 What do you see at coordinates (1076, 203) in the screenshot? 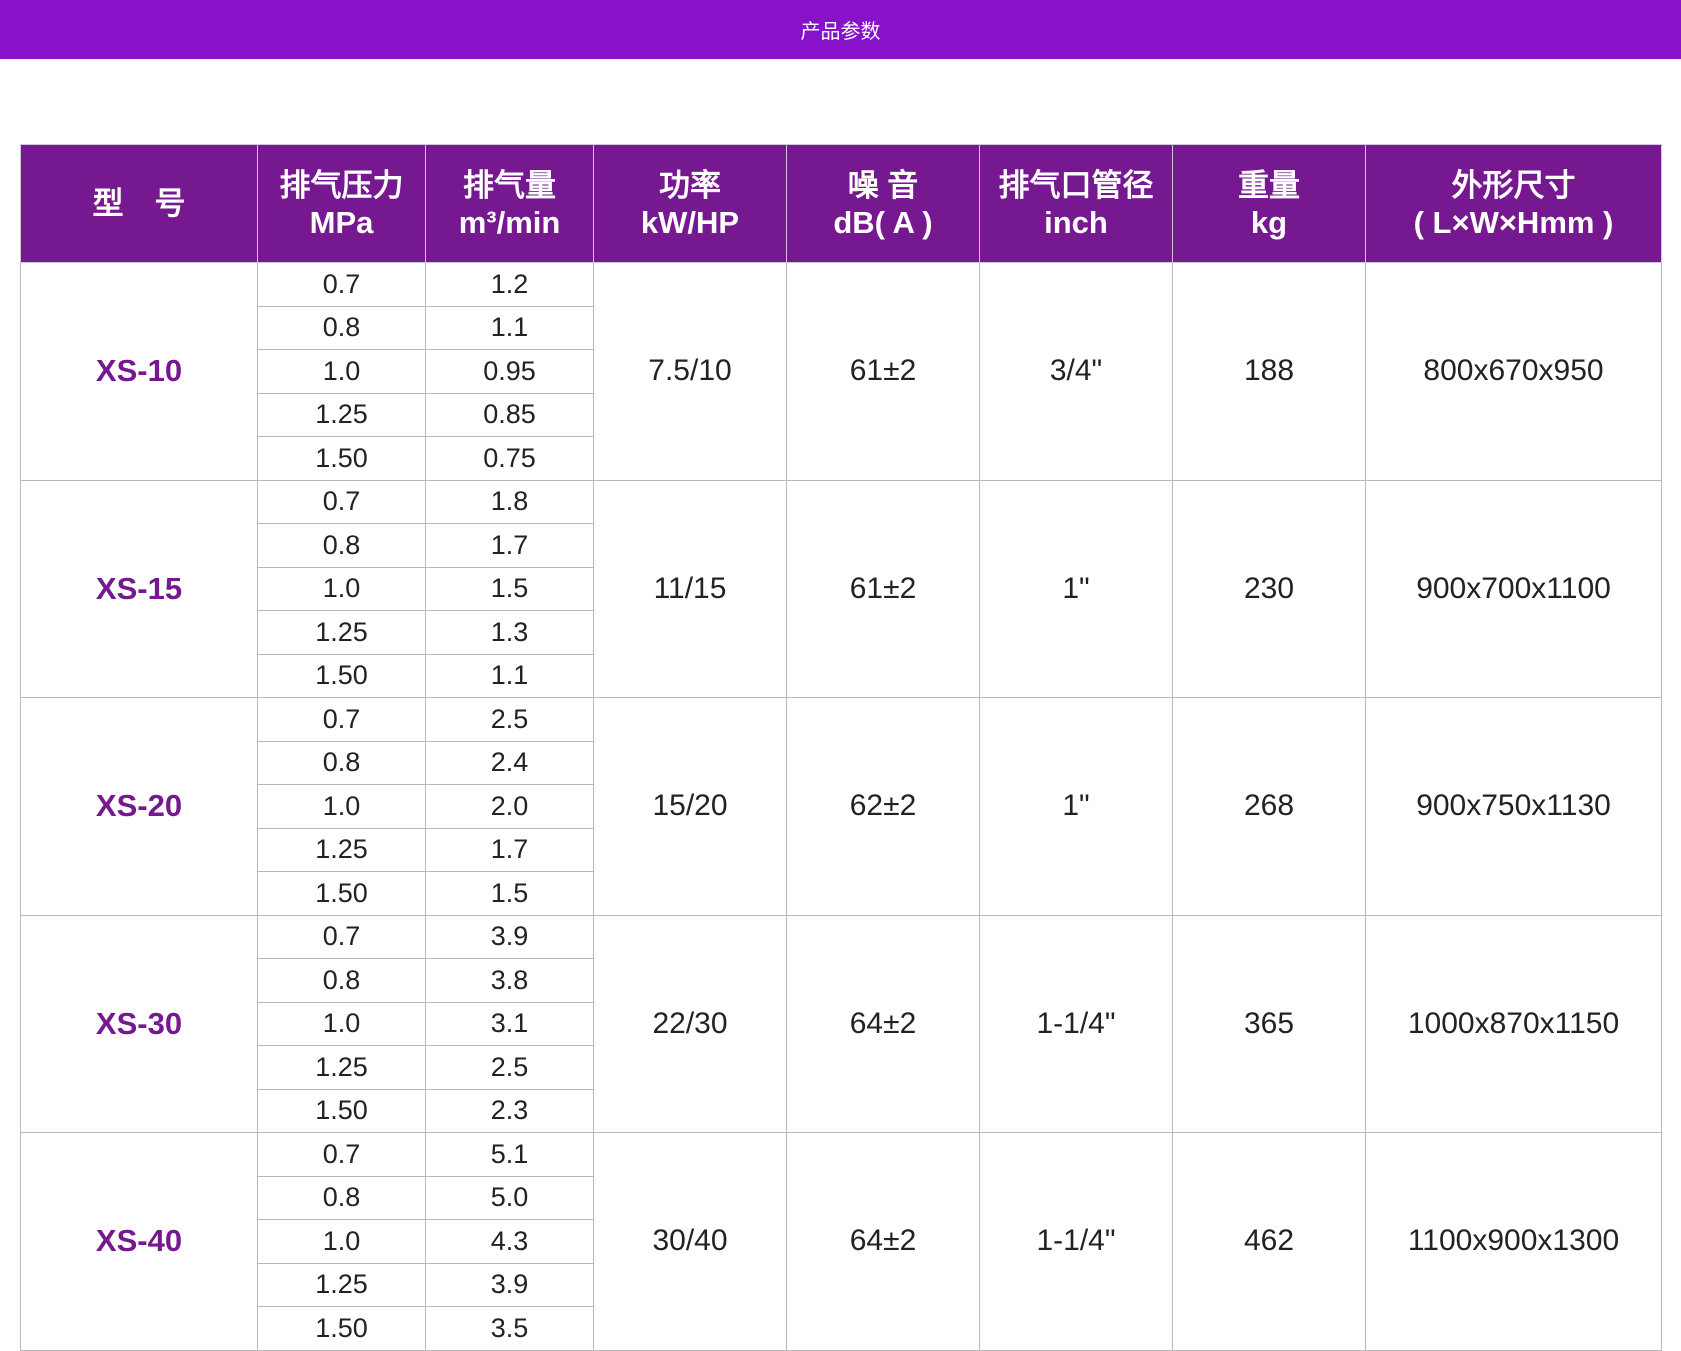
I see `column-header-outlet: 排气口管径 inch` at bounding box center [1076, 203].